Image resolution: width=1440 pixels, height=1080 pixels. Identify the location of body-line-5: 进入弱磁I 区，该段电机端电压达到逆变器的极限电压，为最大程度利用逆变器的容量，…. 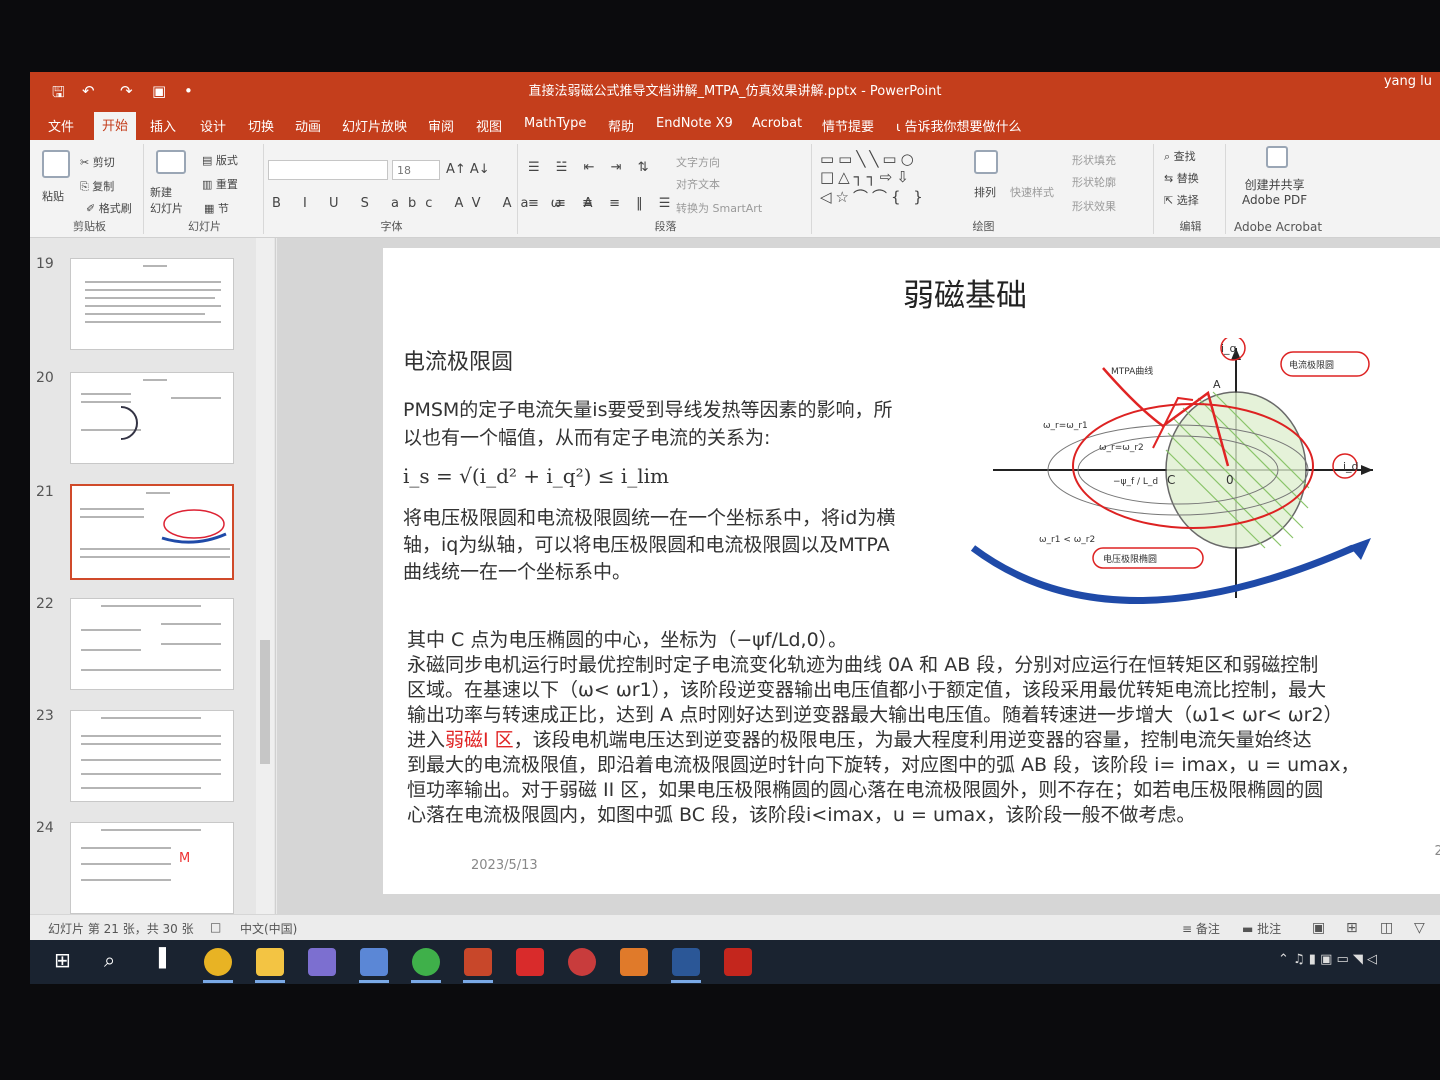
(859, 740).